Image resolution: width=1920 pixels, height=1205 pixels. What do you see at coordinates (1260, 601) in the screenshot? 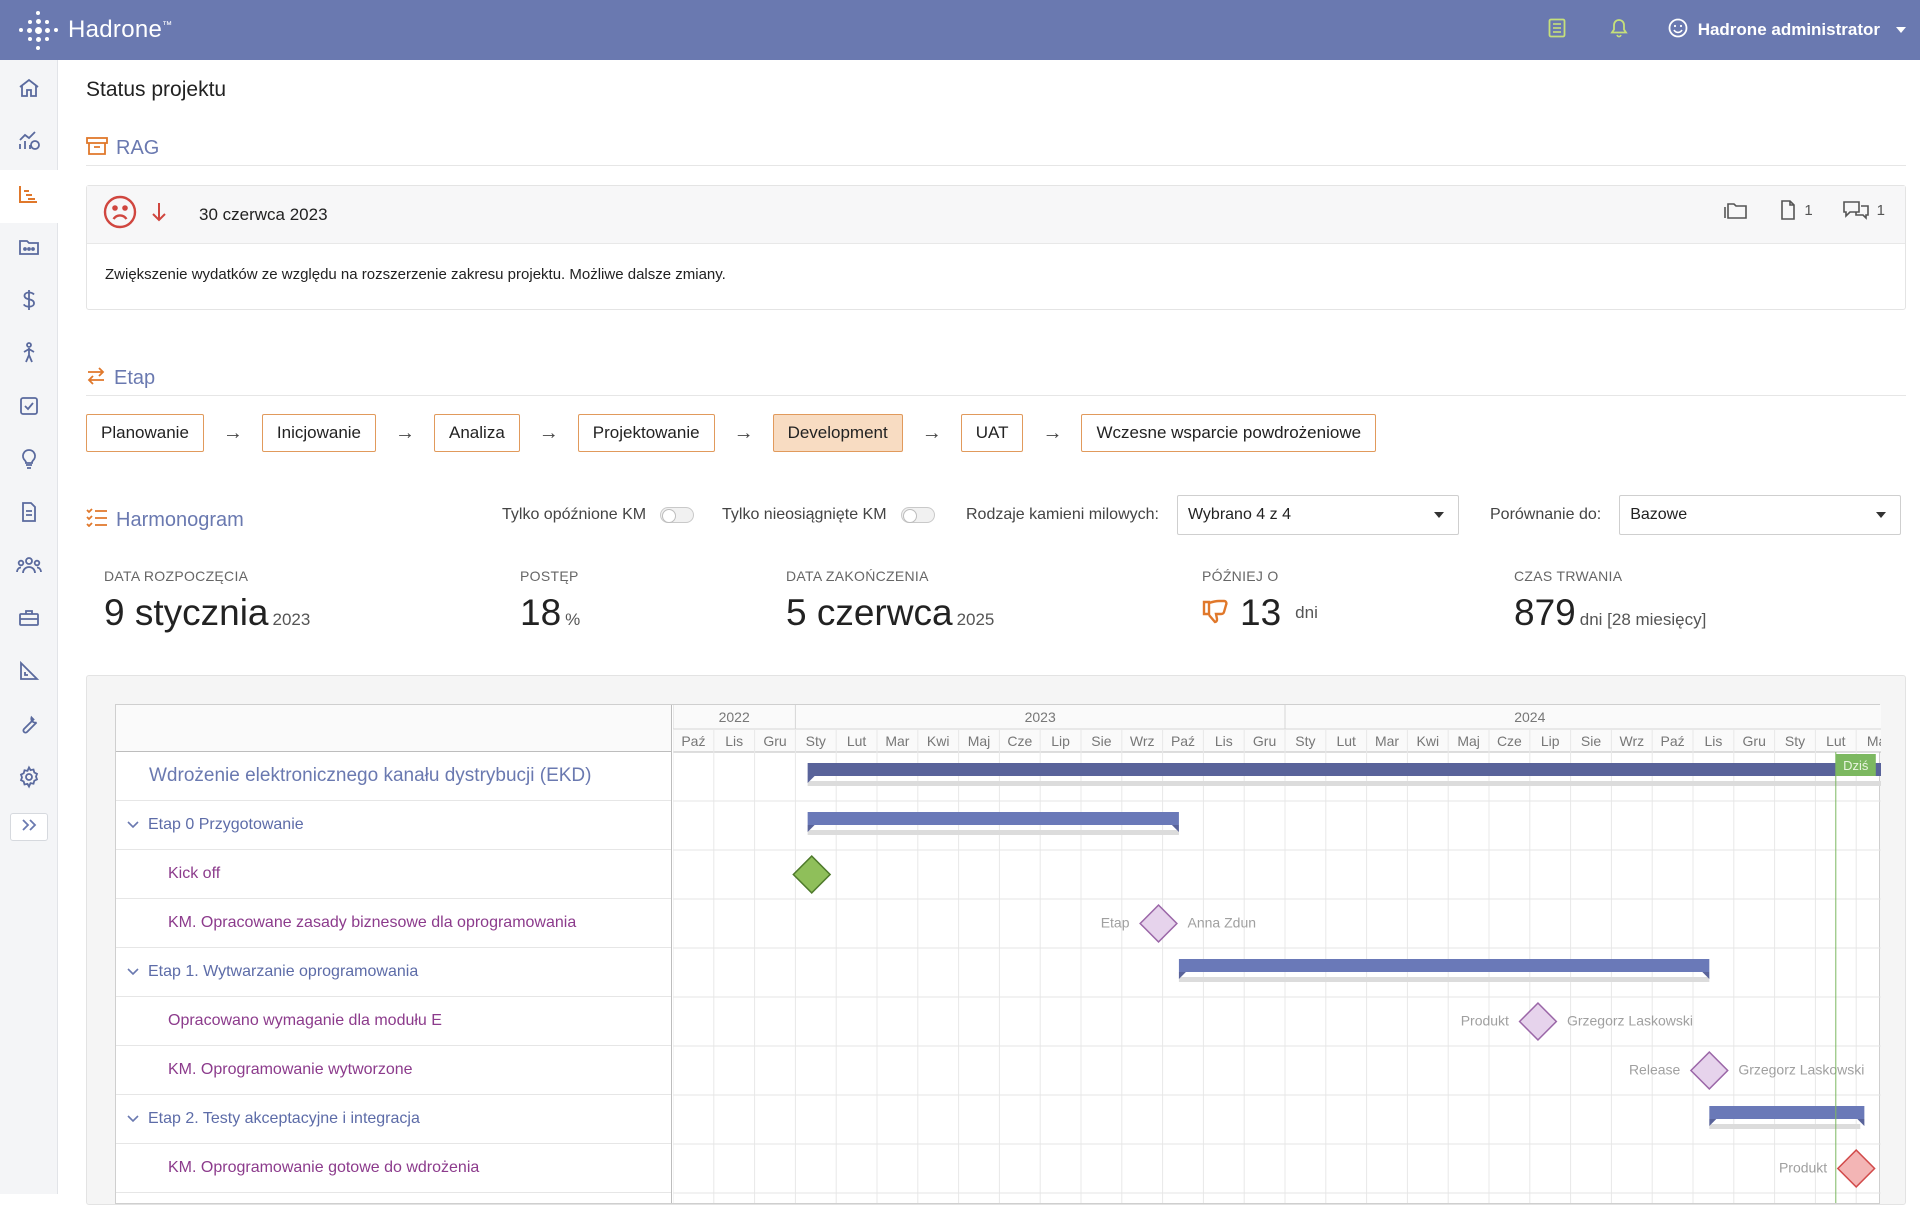
I see `kpi-delay: PÓŹNIEJ O 13 dni` at bounding box center [1260, 601].